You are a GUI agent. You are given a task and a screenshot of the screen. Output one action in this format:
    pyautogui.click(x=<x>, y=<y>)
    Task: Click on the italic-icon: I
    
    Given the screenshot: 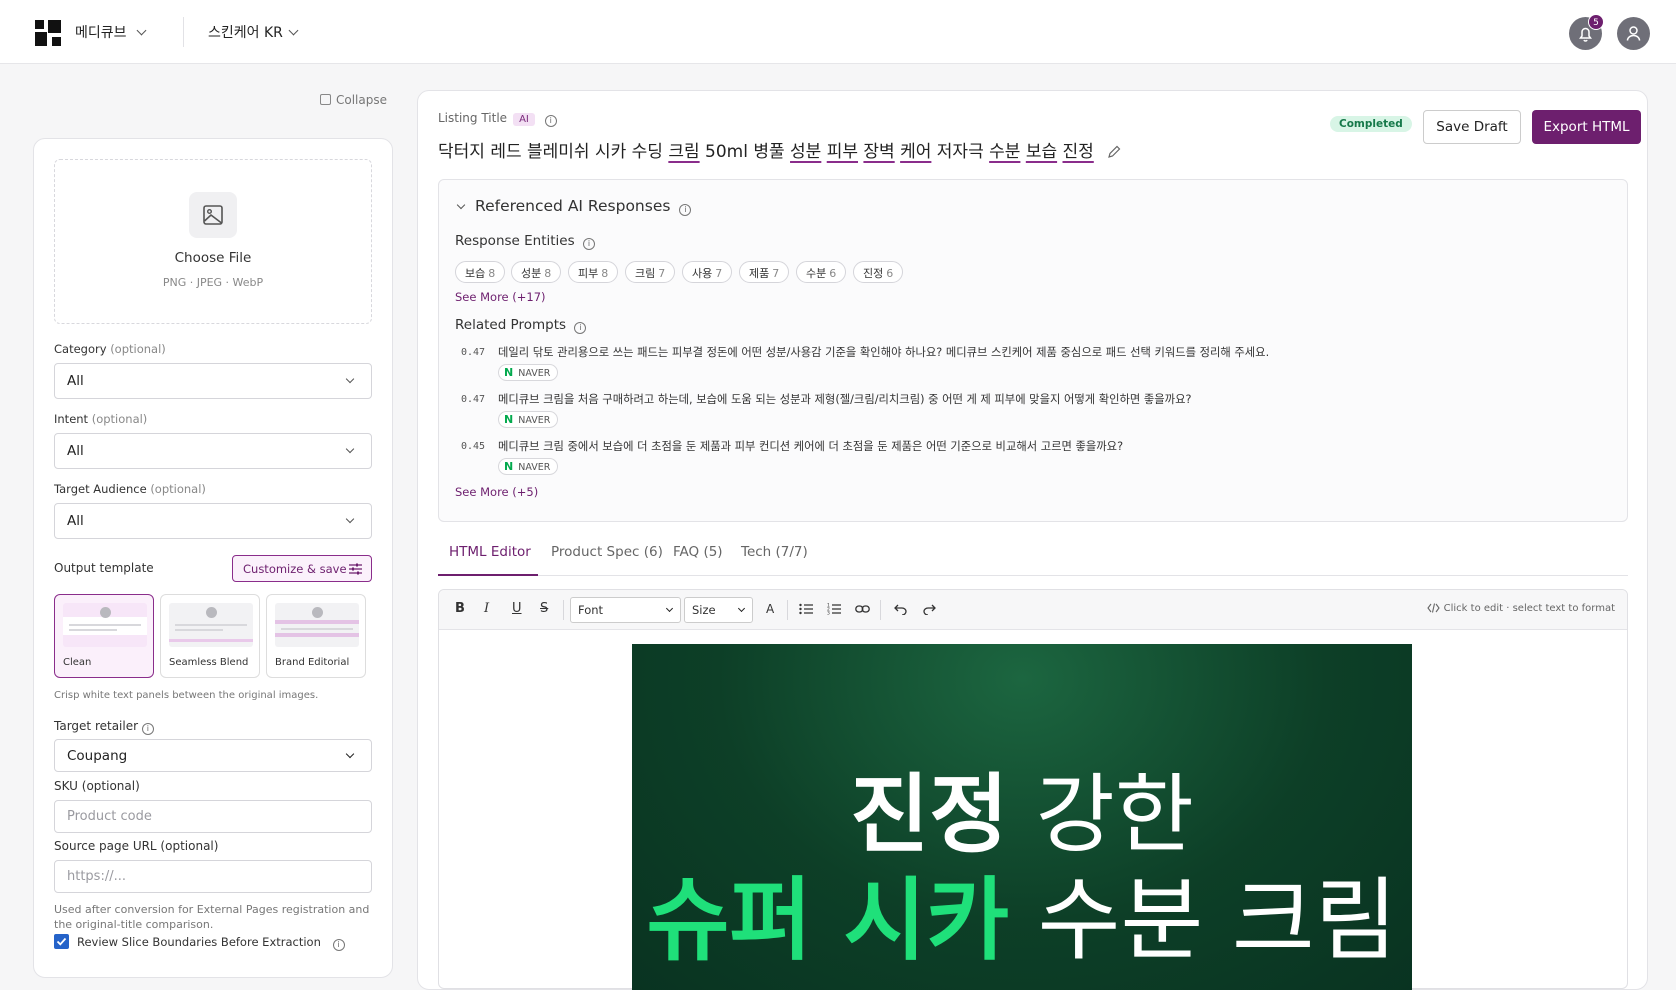 What is the action you would take?
    pyautogui.click(x=486, y=608)
    